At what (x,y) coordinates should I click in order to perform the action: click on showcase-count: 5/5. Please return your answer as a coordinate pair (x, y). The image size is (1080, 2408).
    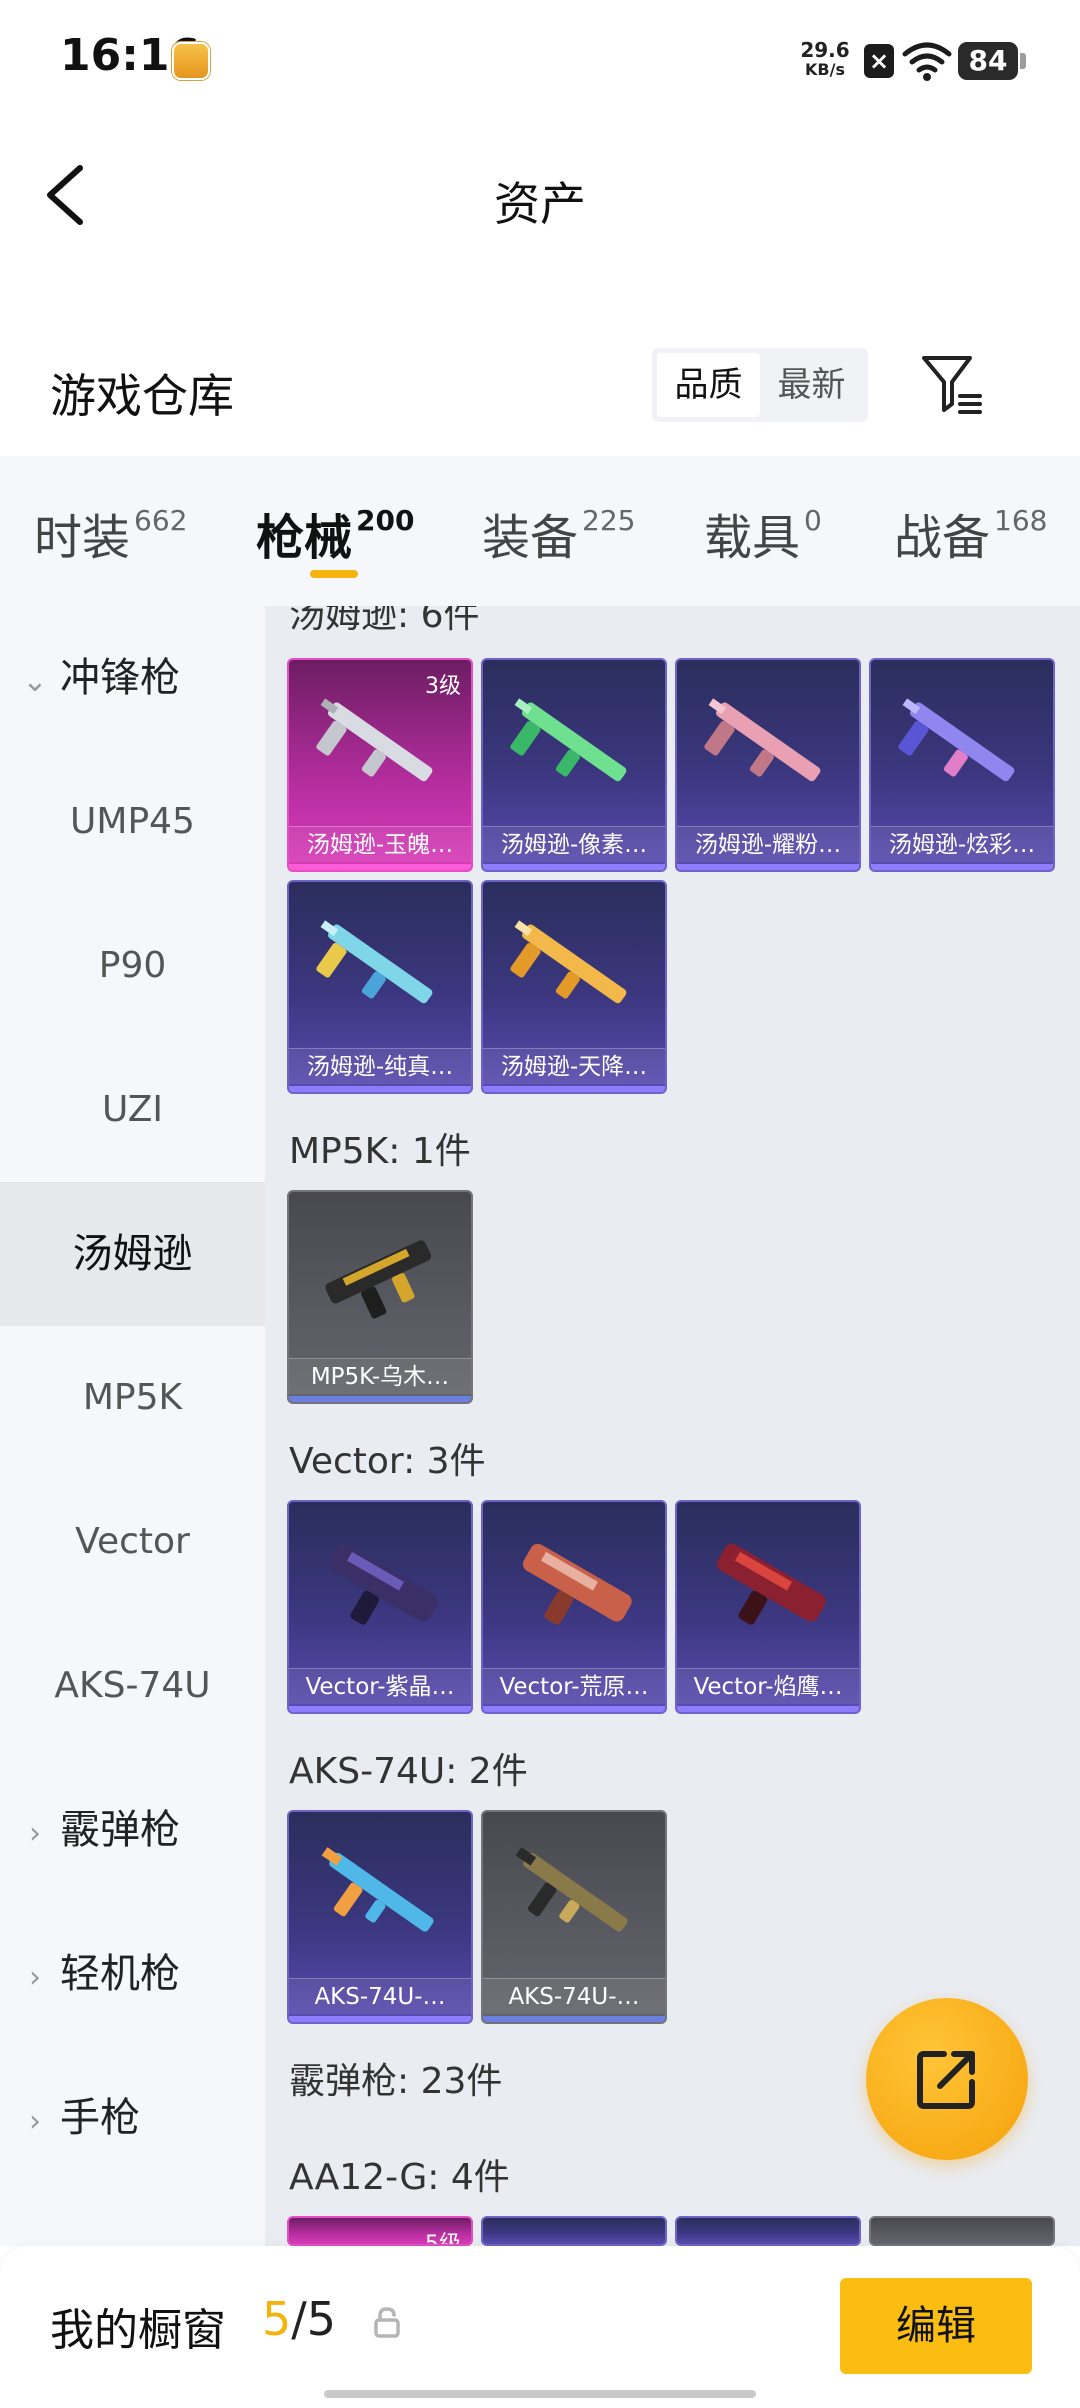
    Looking at the image, I should click on (299, 2319).